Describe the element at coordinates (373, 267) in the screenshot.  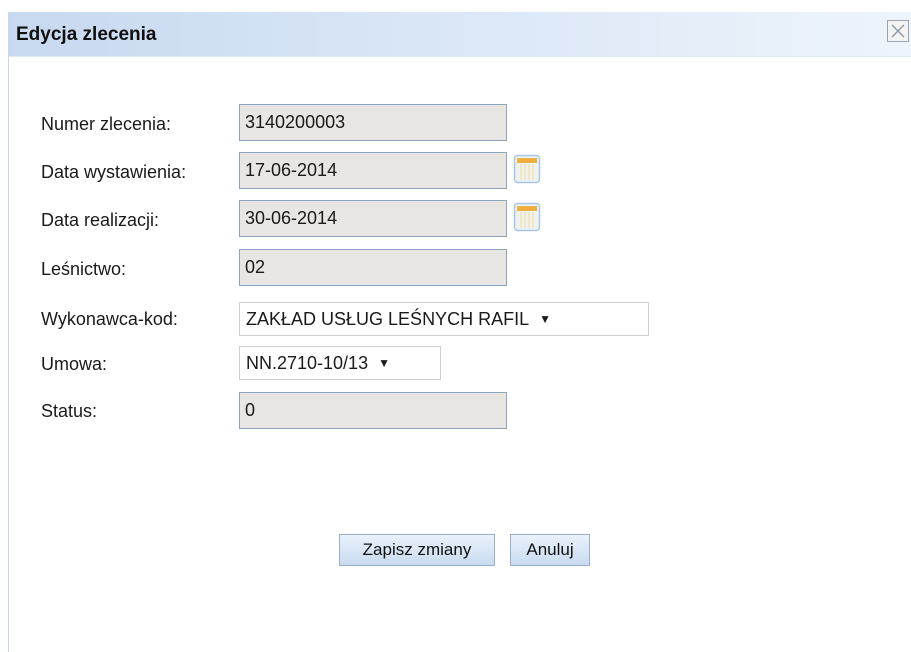
I see `forestry-field: 02` at that location.